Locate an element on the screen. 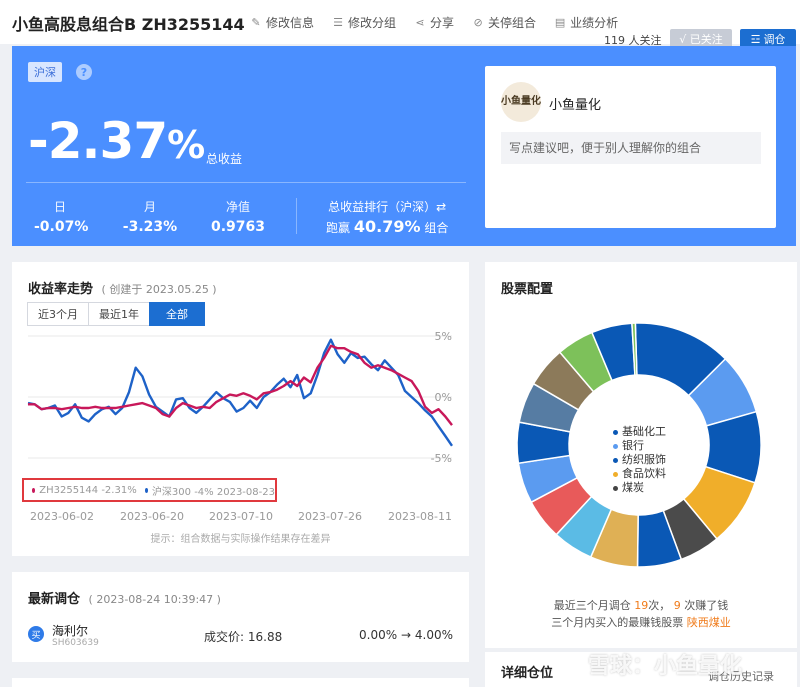  x-tick-label: 2023-06-02 is located at coordinates (62, 516).